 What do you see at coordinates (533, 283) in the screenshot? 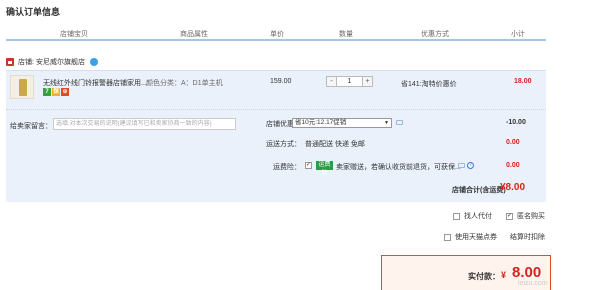
I see `watermark: leizu.com` at bounding box center [533, 283].